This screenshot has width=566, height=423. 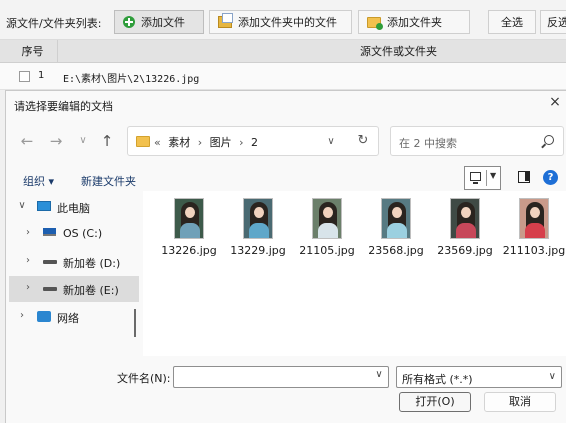 I want to click on tree-item-label: 此电脑, so click(x=73, y=208).